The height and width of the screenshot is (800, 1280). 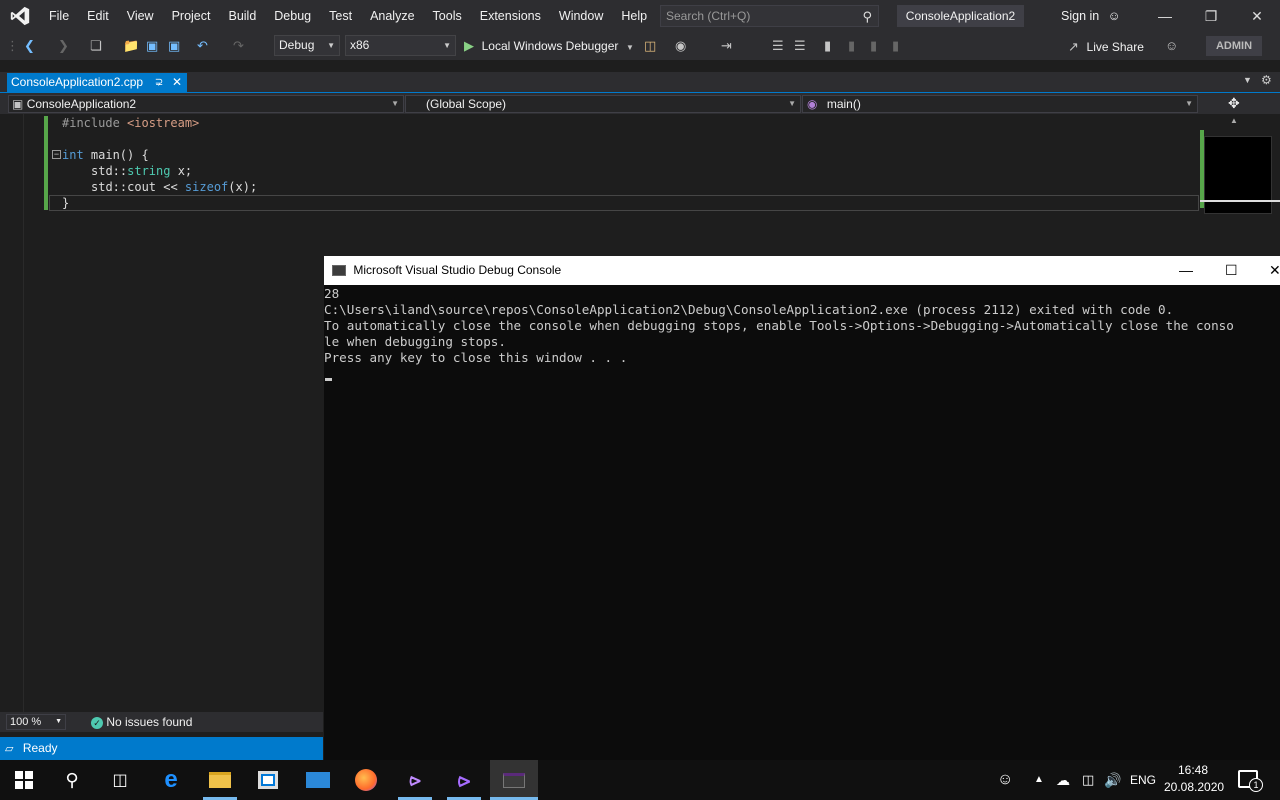 What do you see at coordinates (366, 780) in the screenshot?
I see `firefox-icon` at bounding box center [366, 780].